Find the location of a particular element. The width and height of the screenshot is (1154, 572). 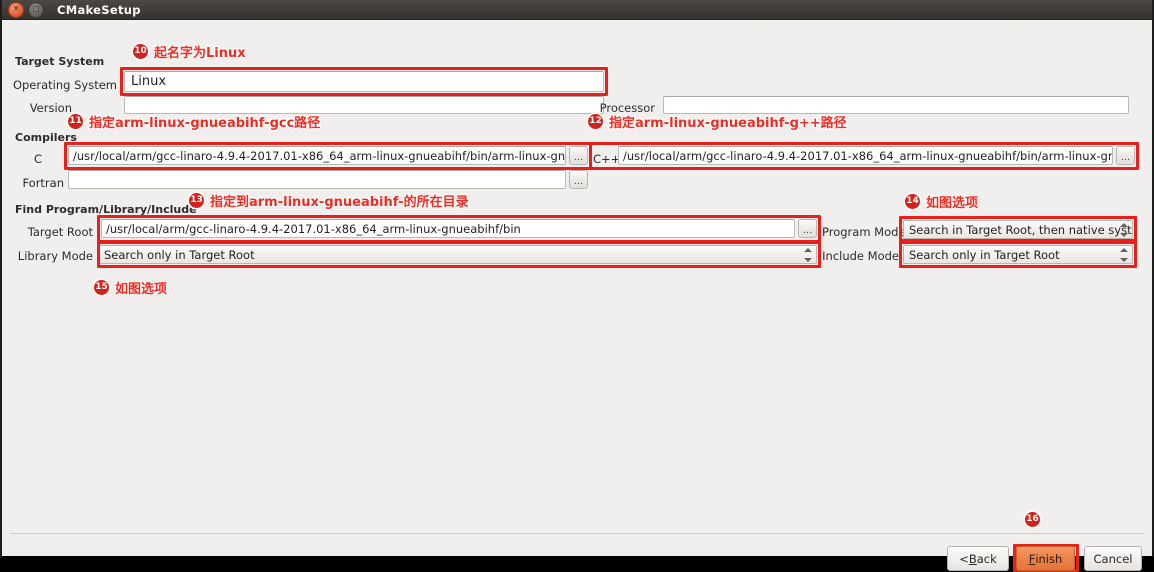

window-maximize-icon: □ is located at coordinates (36, 9).